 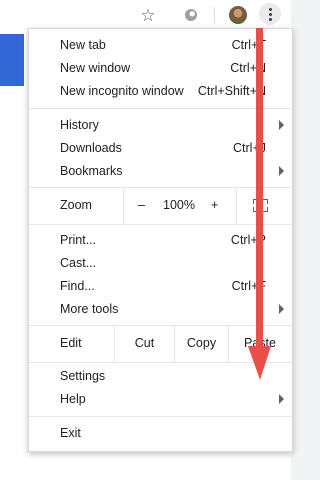 What do you see at coordinates (191, 15) in the screenshot?
I see `extension-icon` at bounding box center [191, 15].